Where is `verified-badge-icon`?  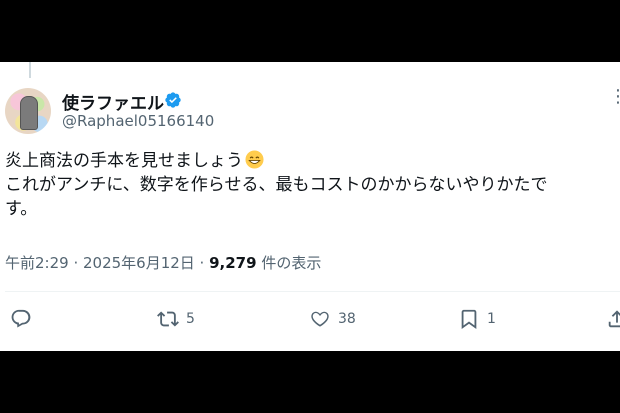 verified-badge-icon is located at coordinates (173, 100).